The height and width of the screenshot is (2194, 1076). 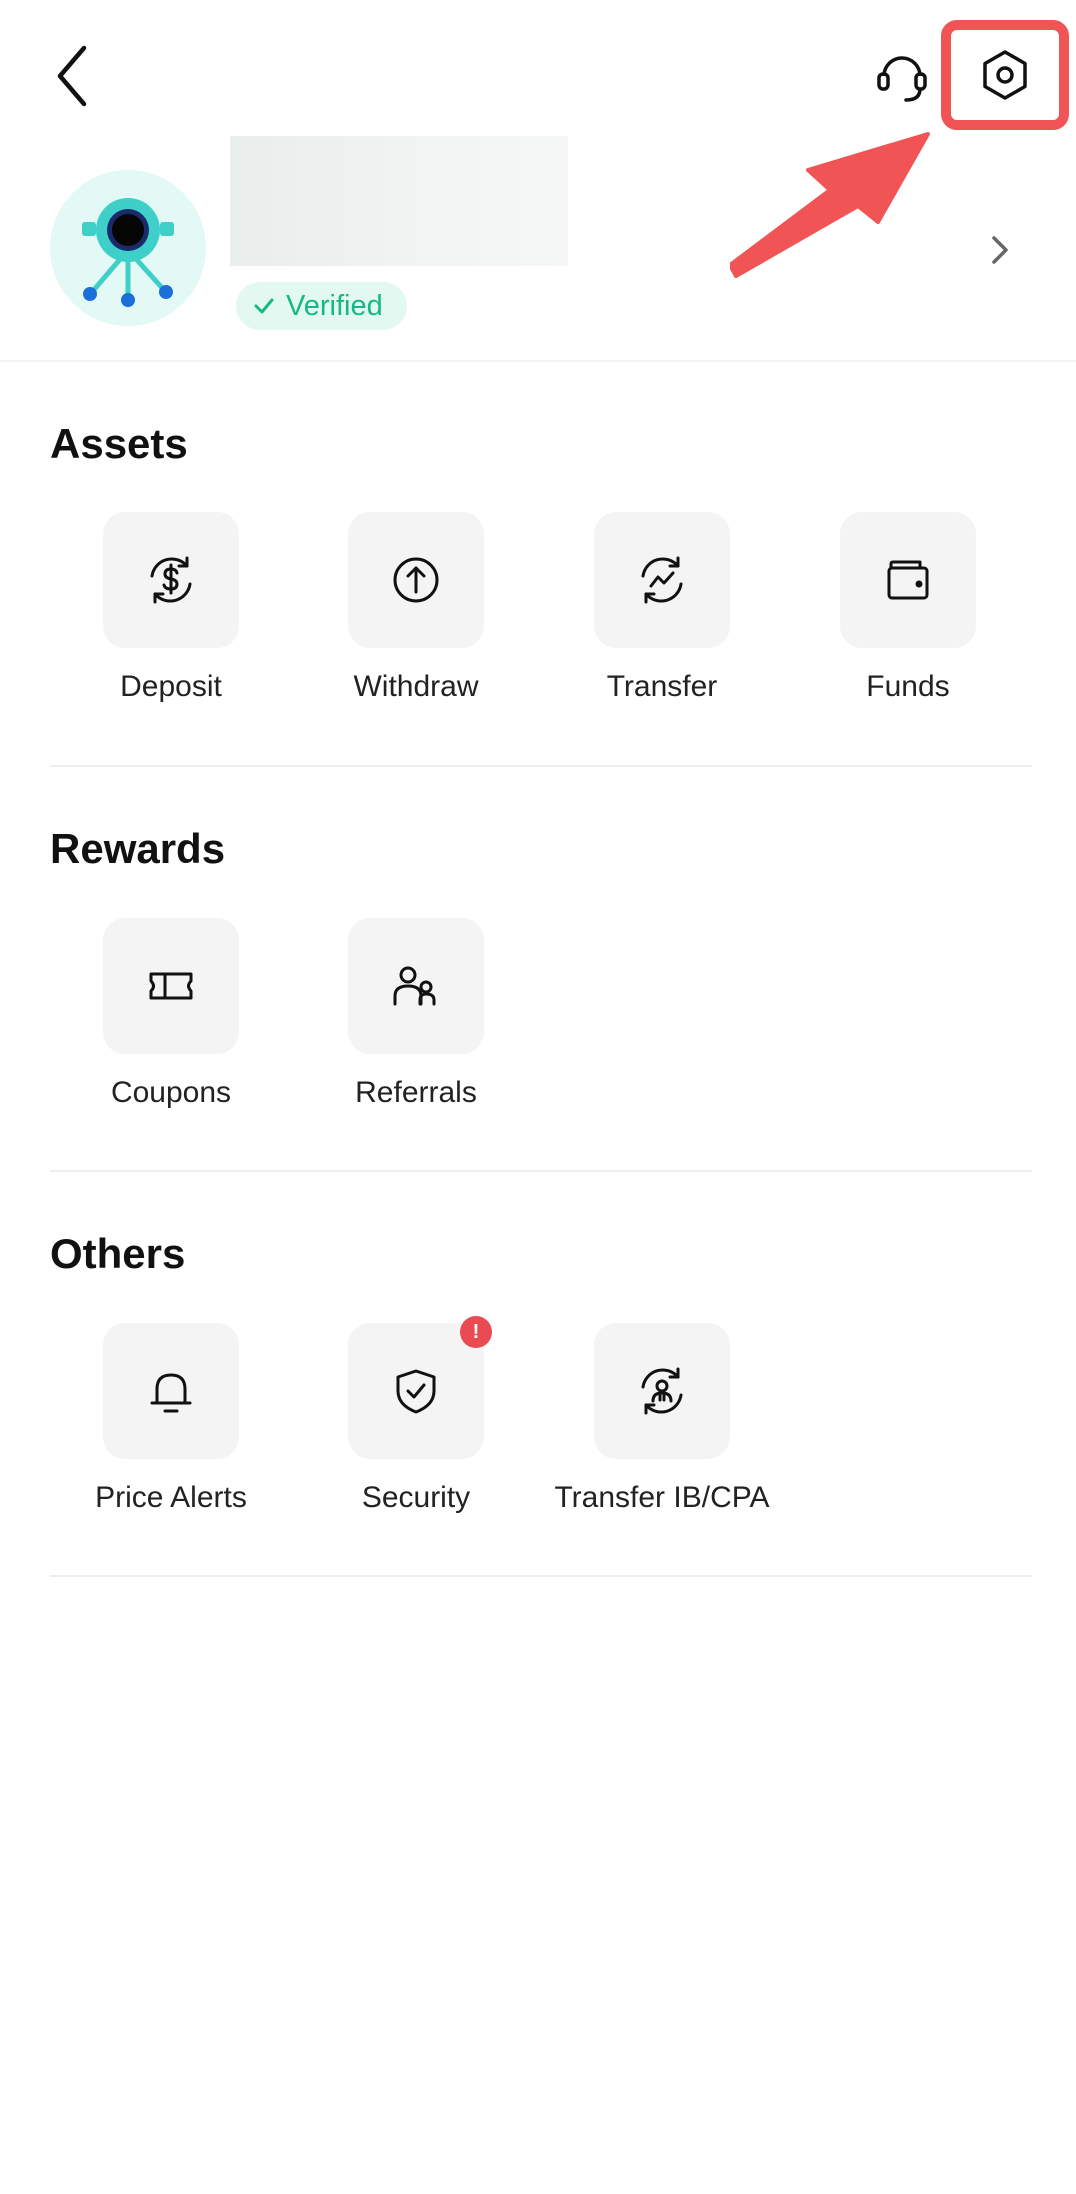 I want to click on coupons-label: Coupons, so click(x=171, y=1092).